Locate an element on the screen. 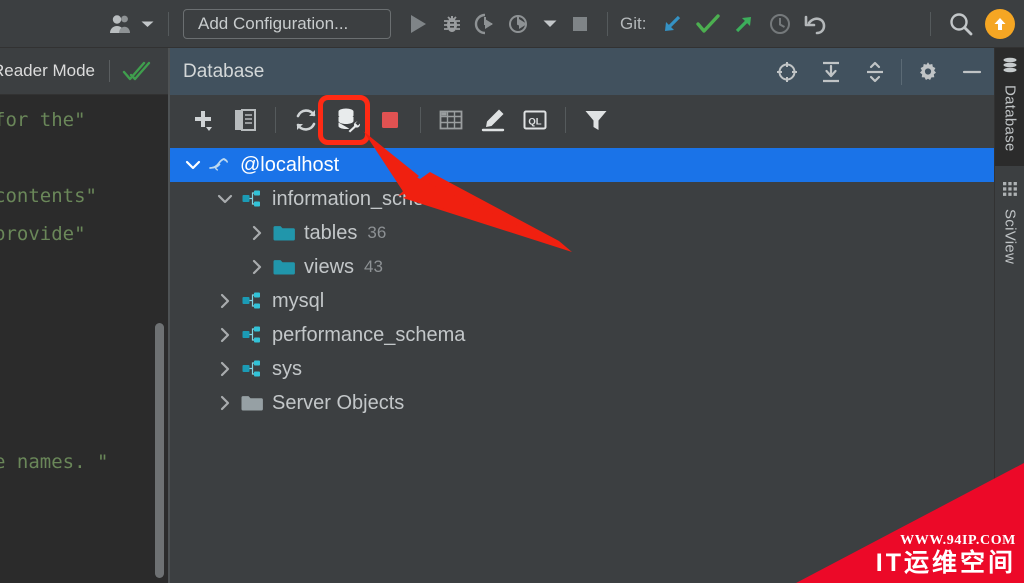  tree-node-mysql: mysql is located at coordinates (582, 301).